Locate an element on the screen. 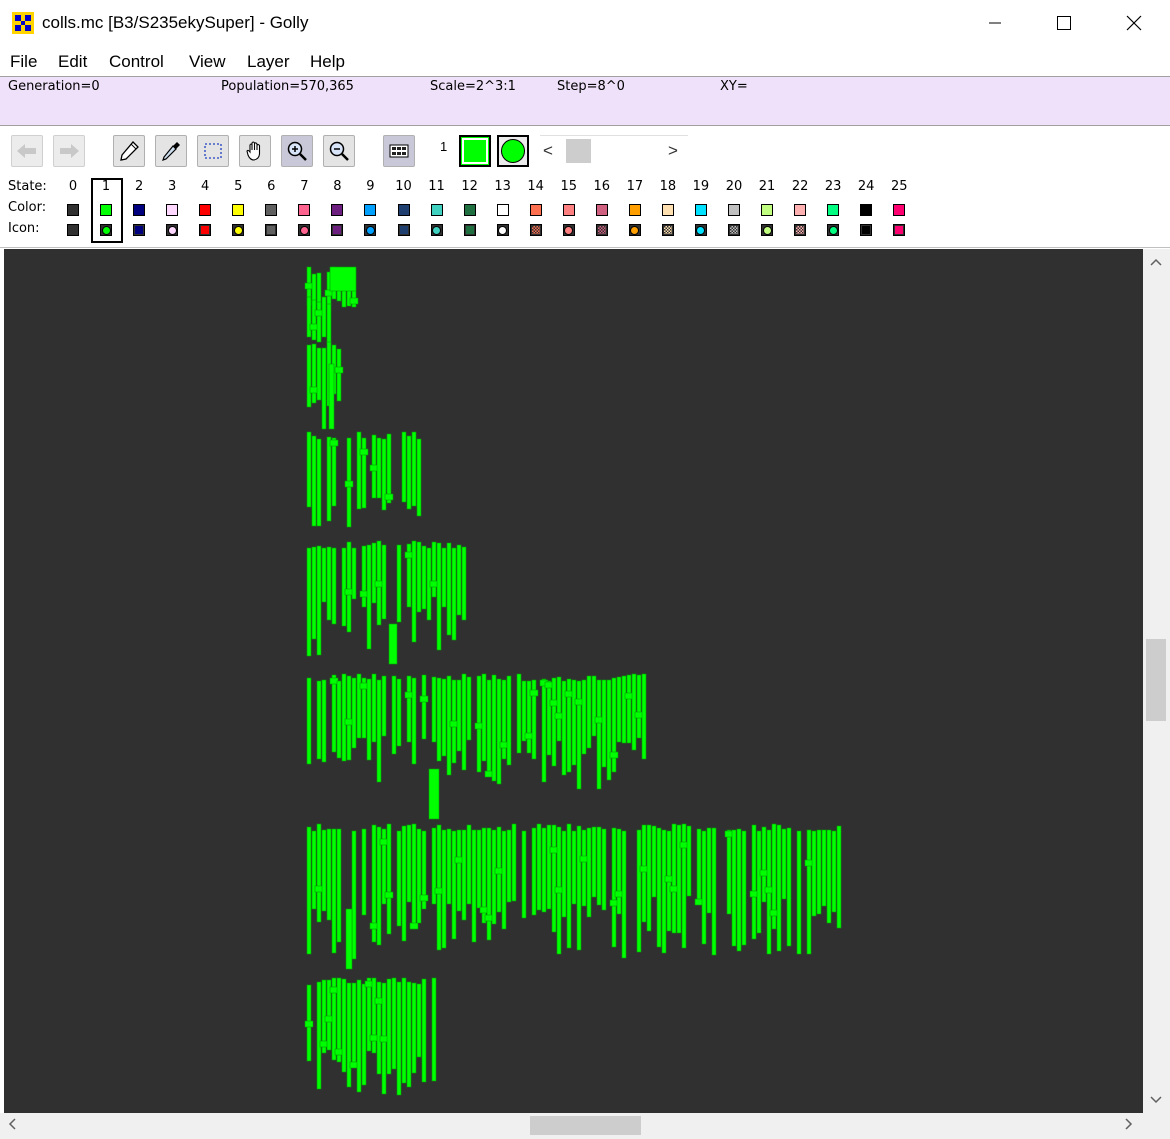 Image resolution: width=1170 pixels, height=1139 pixels. menu-control: Control is located at coordinates (136, 62).